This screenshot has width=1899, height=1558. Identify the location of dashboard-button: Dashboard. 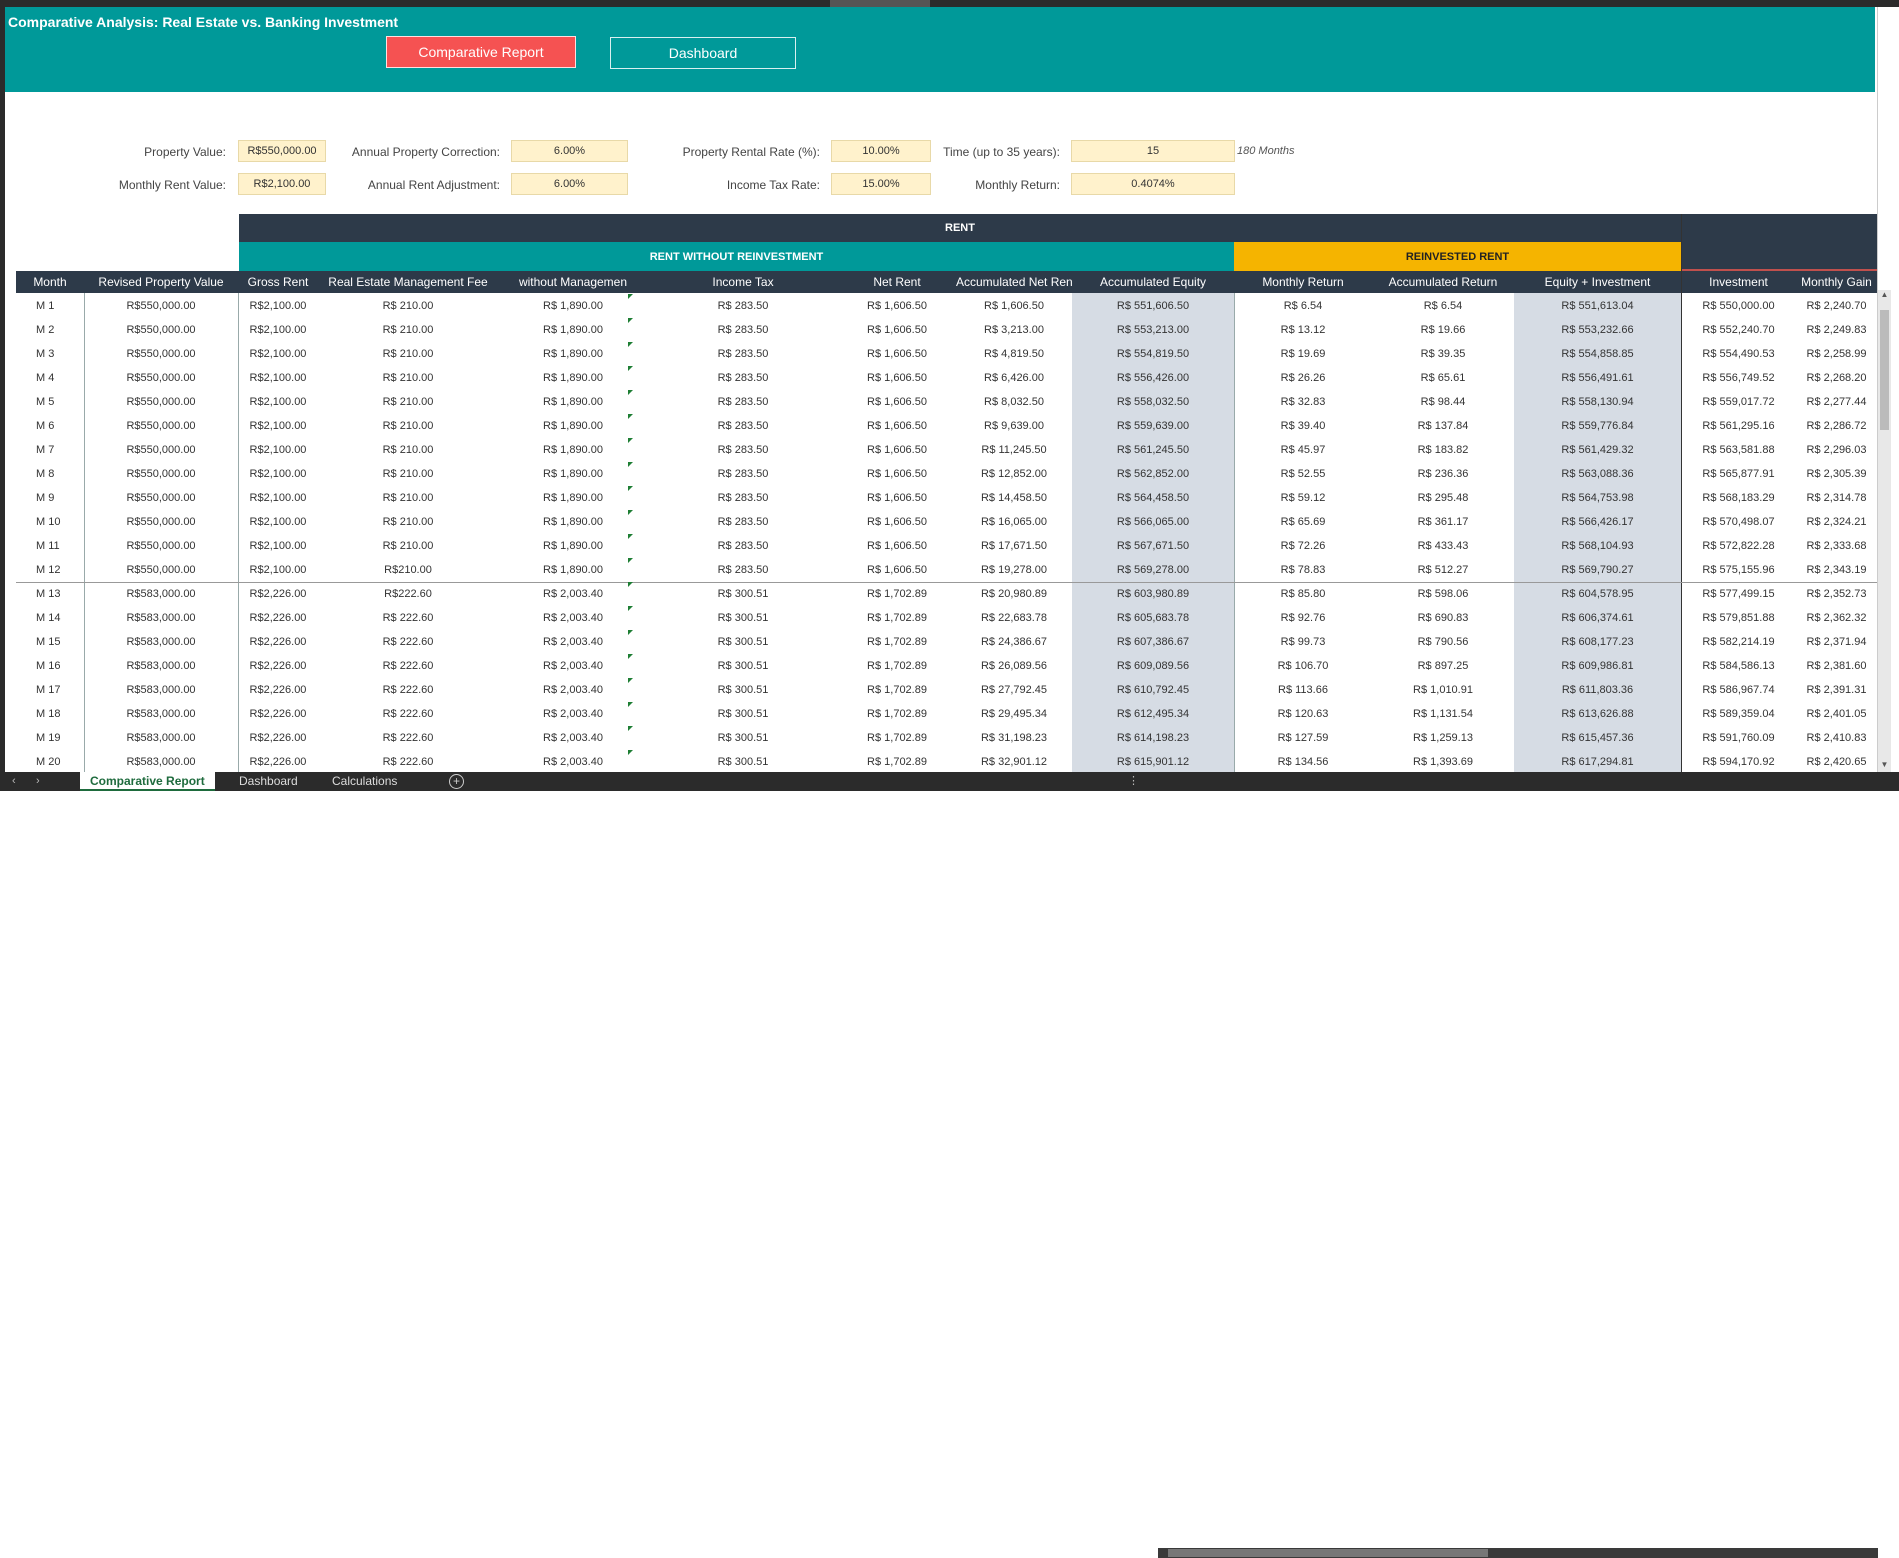
(703, 53).